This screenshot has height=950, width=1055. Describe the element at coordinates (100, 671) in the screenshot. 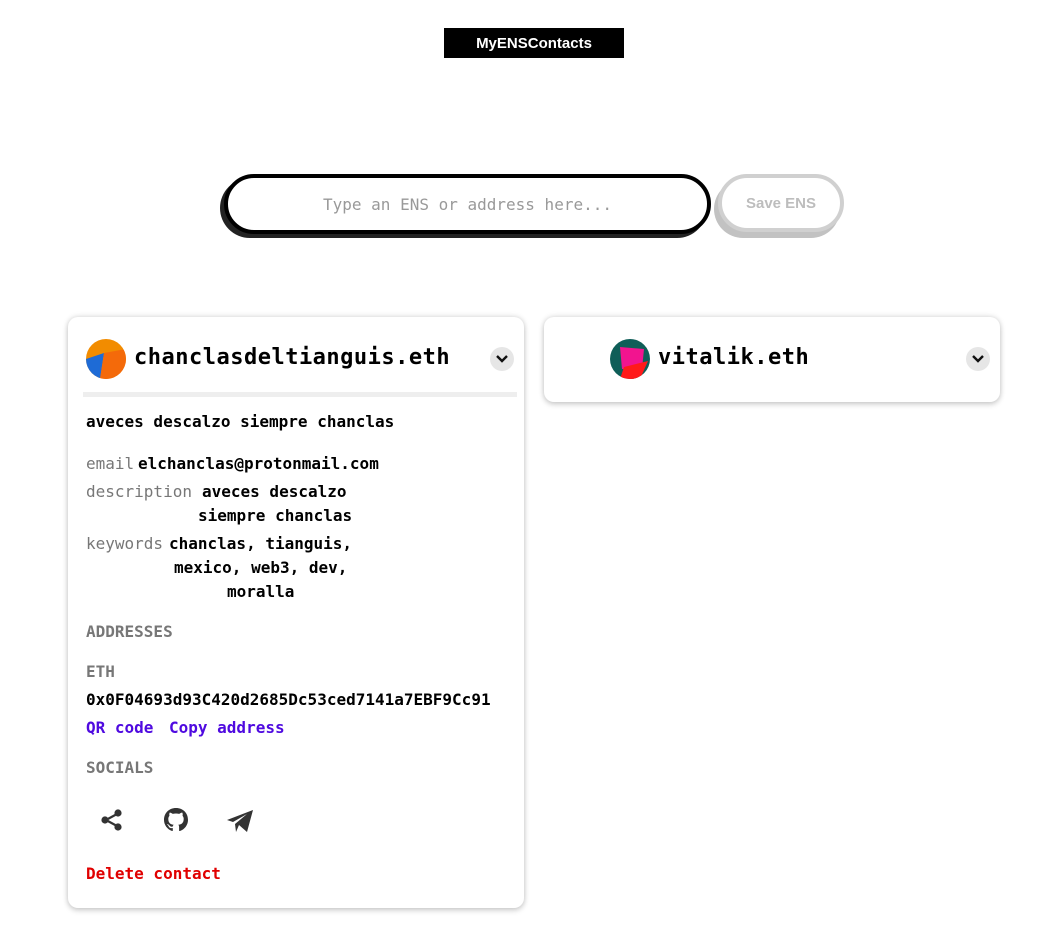

I see `eth-label: ETH` at that location.